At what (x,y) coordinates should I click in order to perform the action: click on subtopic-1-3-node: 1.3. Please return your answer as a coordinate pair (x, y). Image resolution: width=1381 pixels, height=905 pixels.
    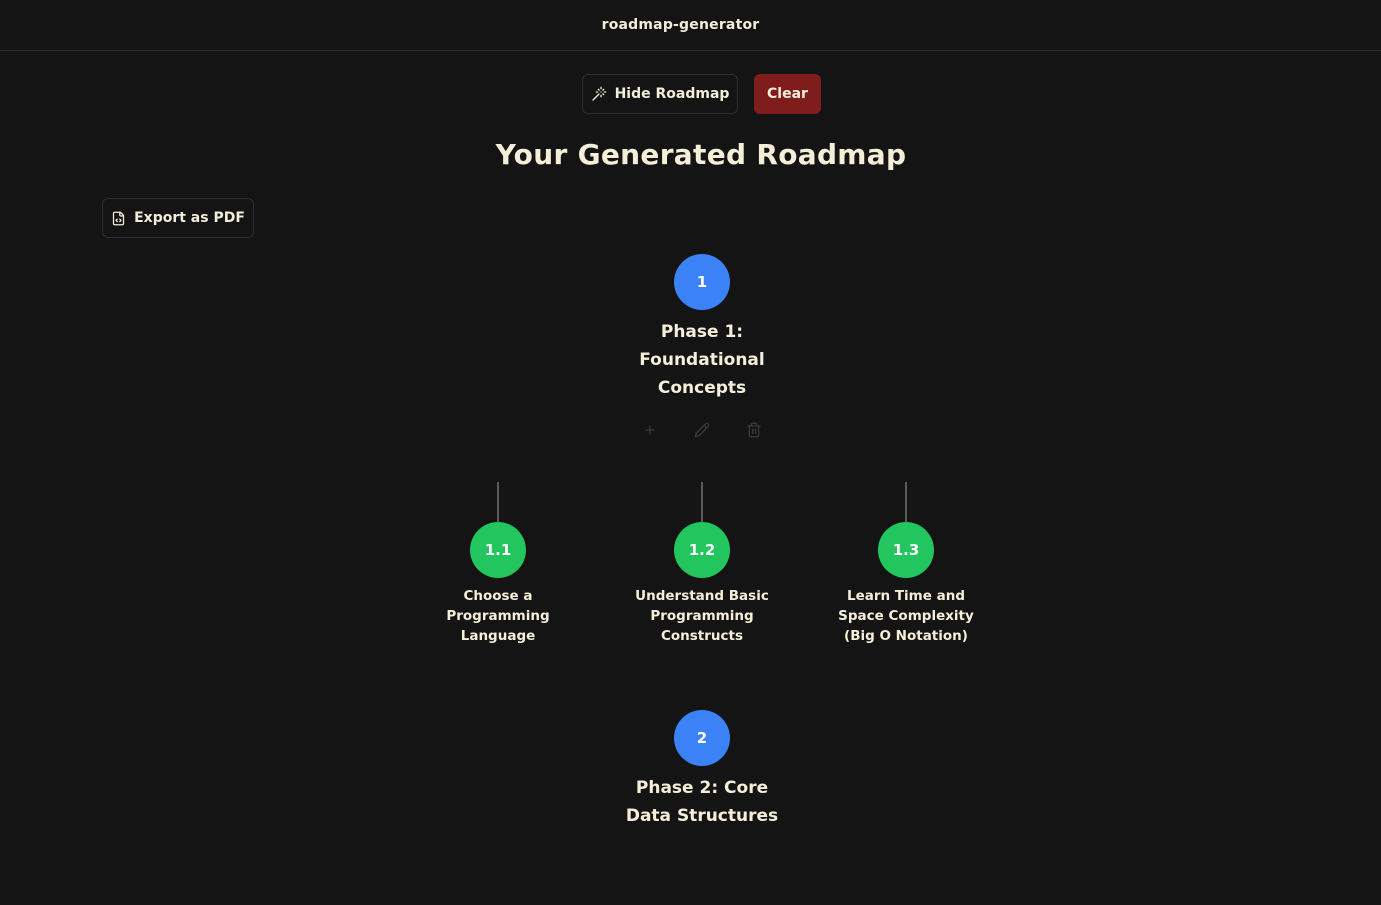
    Looking at the image, I should click on (906, 550).